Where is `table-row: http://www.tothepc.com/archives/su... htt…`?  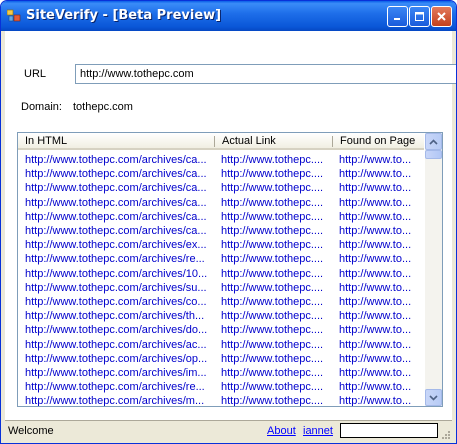
table-row: http://www.tothepc.com/archives/su... htt… is located at coordinates (221, 288).